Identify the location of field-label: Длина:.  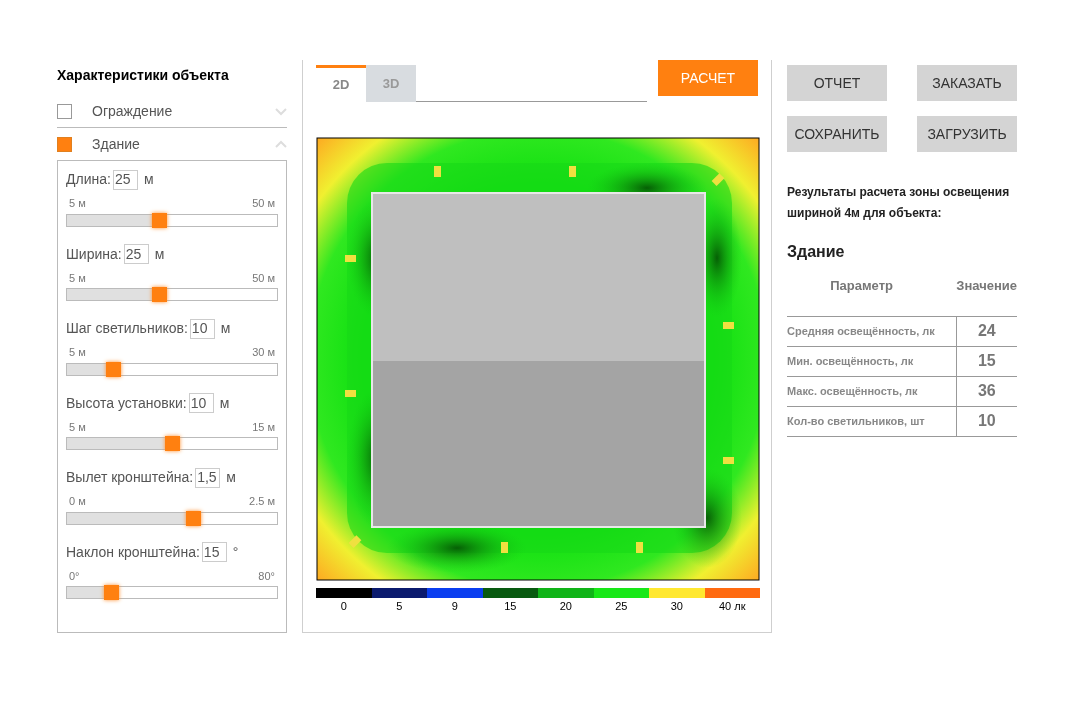
(88, 179).